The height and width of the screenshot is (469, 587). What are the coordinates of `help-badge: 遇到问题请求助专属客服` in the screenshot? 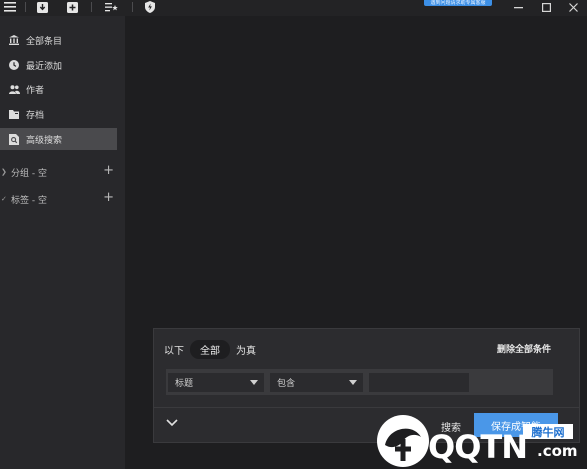 It's located at (458, 3).